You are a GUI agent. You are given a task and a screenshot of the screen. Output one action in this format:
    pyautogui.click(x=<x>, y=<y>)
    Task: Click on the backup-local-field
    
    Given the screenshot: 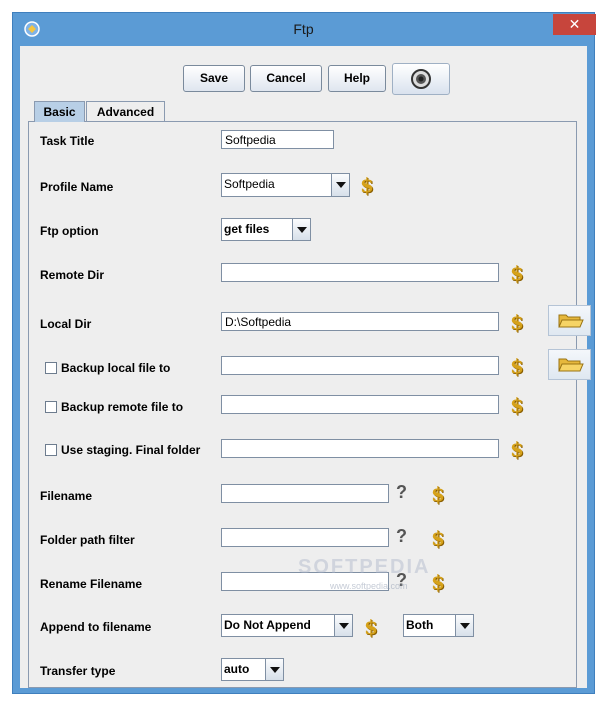 What is the action you would take?
    pyautogui.click(x=360, y=365)
    